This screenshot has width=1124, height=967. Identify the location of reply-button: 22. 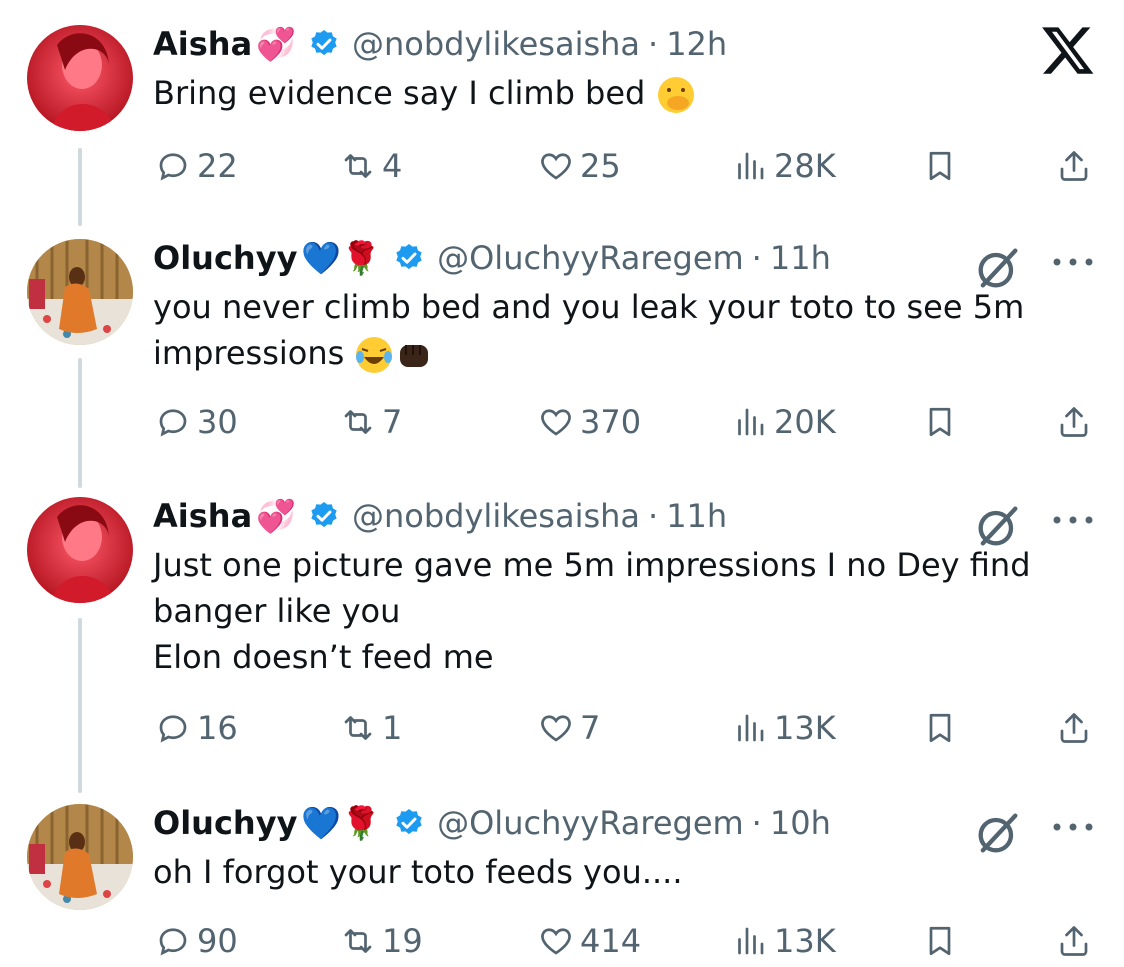
(196, 166).